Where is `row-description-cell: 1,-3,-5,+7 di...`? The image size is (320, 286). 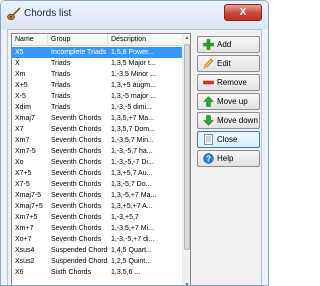 row-description-cell: 1,-3,-5,+7 di... is located at coordinates (133, 239).